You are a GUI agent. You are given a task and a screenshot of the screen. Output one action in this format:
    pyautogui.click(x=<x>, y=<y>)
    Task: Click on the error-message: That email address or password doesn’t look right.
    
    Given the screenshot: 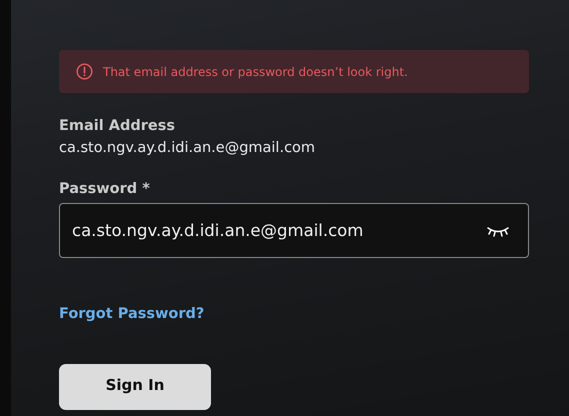 What is the action you would take?
    pyautogui.click(x=255, y=71)
    